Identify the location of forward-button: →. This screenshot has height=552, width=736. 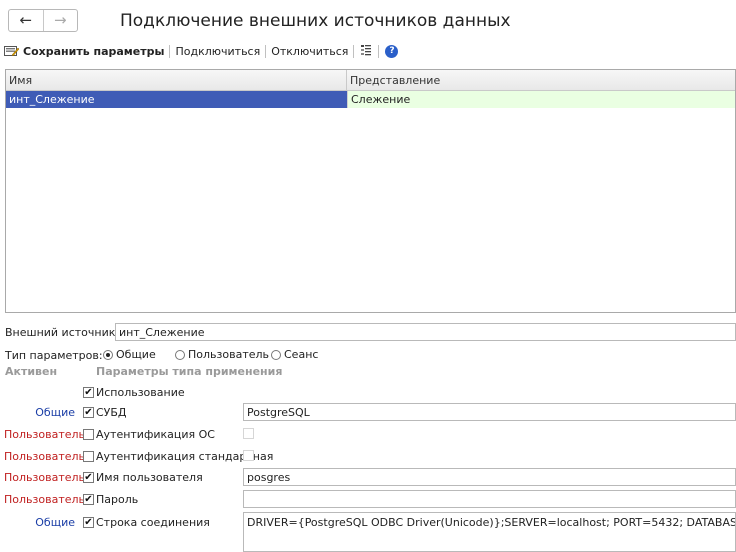
(61, 20).